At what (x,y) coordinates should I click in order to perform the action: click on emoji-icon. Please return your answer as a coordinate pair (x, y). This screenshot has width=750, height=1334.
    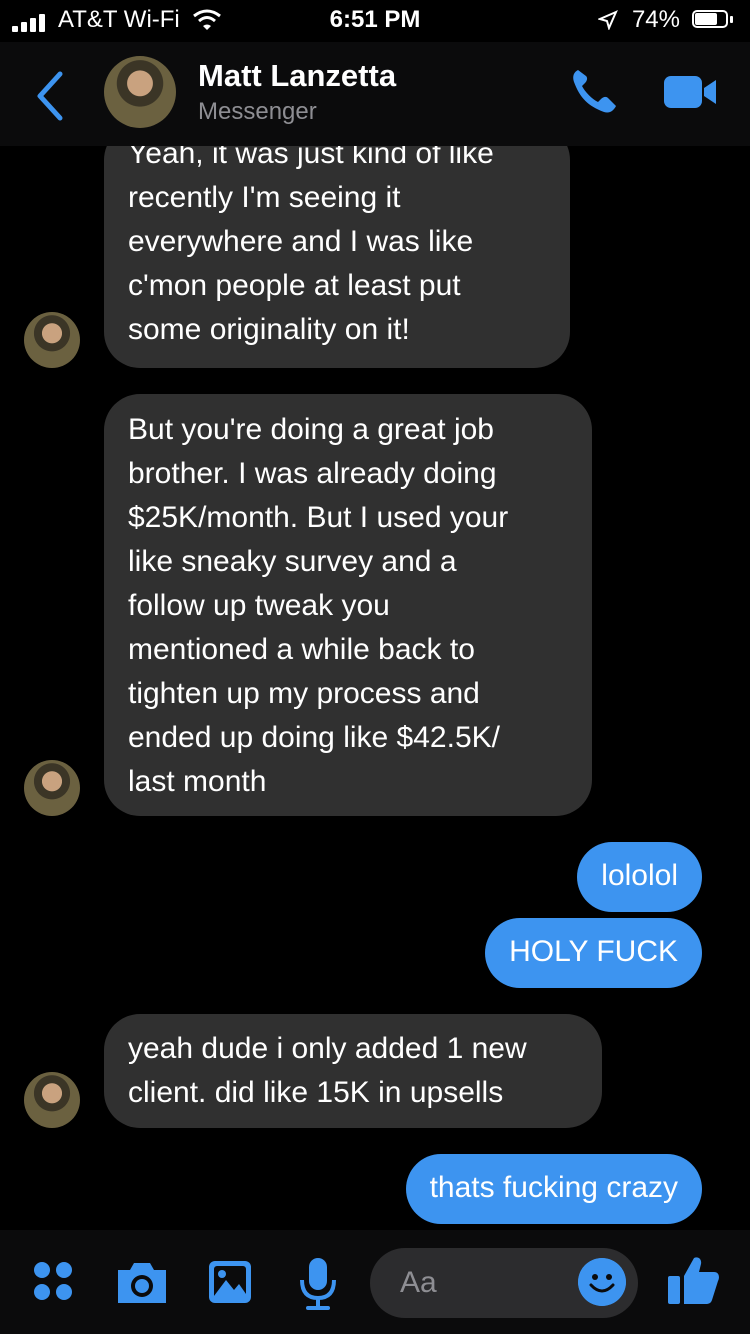
    Looking at the image, I should click on (602, 1282).